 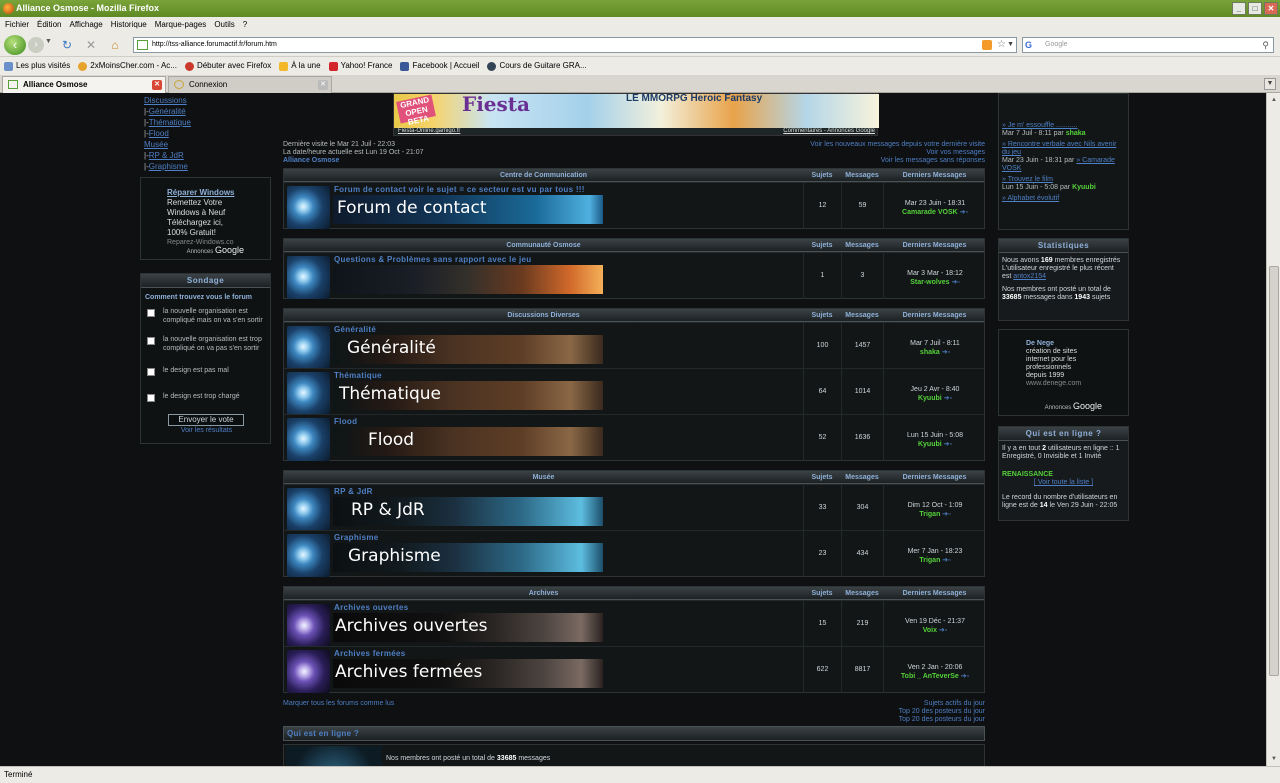 What do you see at coordinates (338, 704) in the screenshot?
I see `mark-all-read-link: Marquer tous les forums comme lus` at bounding box center [338, 704].